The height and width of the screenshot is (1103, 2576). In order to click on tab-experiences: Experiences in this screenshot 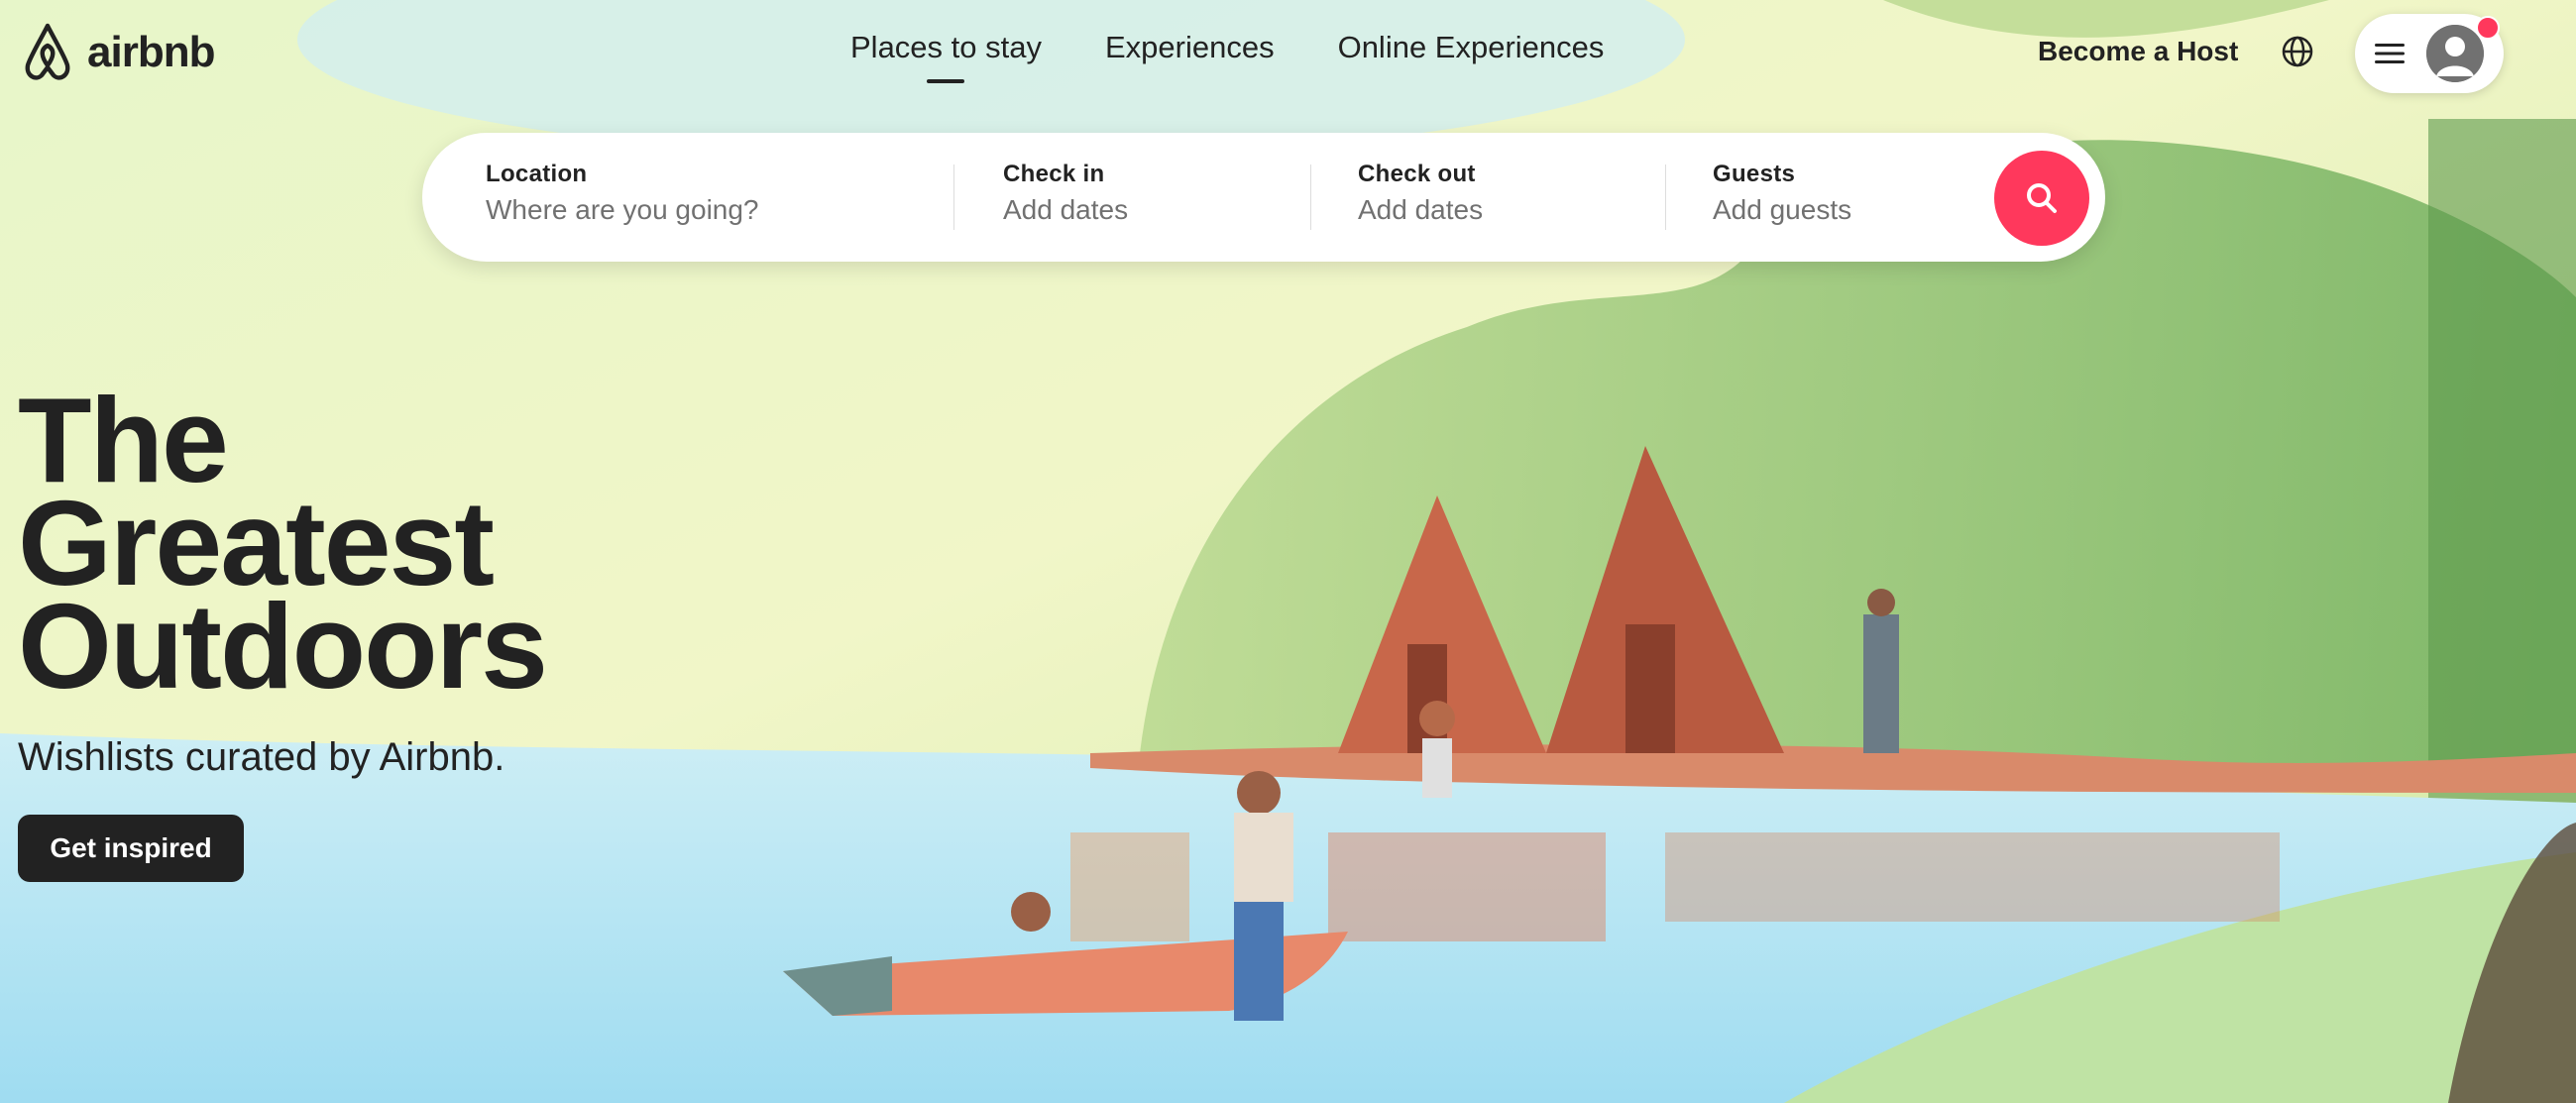, I will do `click(1190, 54)`.